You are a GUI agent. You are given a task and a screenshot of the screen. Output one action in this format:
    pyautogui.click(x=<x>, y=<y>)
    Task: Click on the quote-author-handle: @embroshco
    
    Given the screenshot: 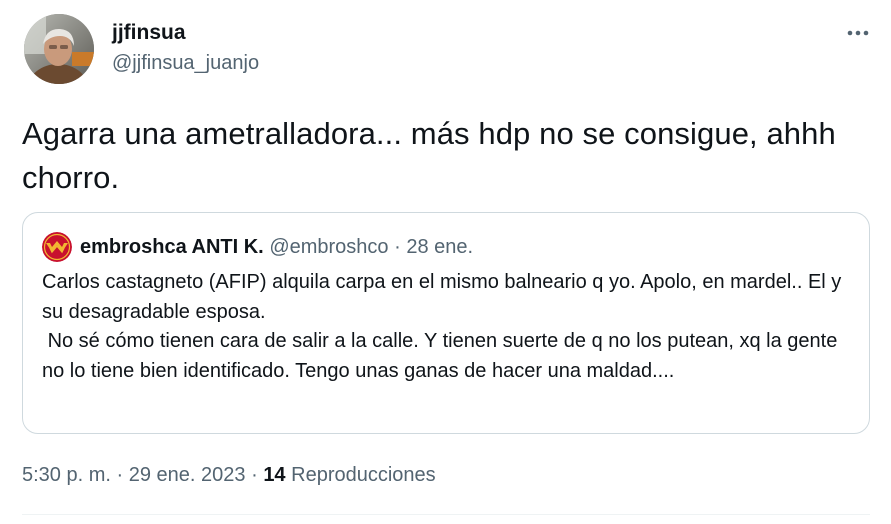 What is the action you would take?
    pyautogui.click(x=328, y=247)
    